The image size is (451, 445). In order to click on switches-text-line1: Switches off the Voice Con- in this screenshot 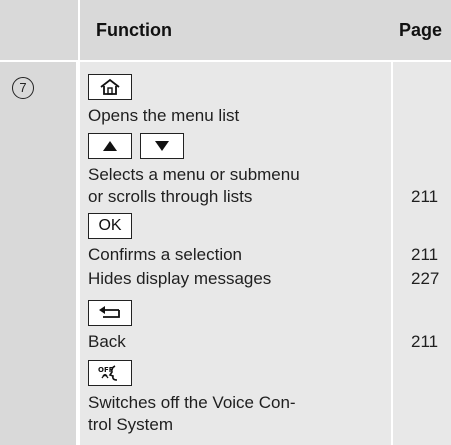, I will do `click(192, 402)`.